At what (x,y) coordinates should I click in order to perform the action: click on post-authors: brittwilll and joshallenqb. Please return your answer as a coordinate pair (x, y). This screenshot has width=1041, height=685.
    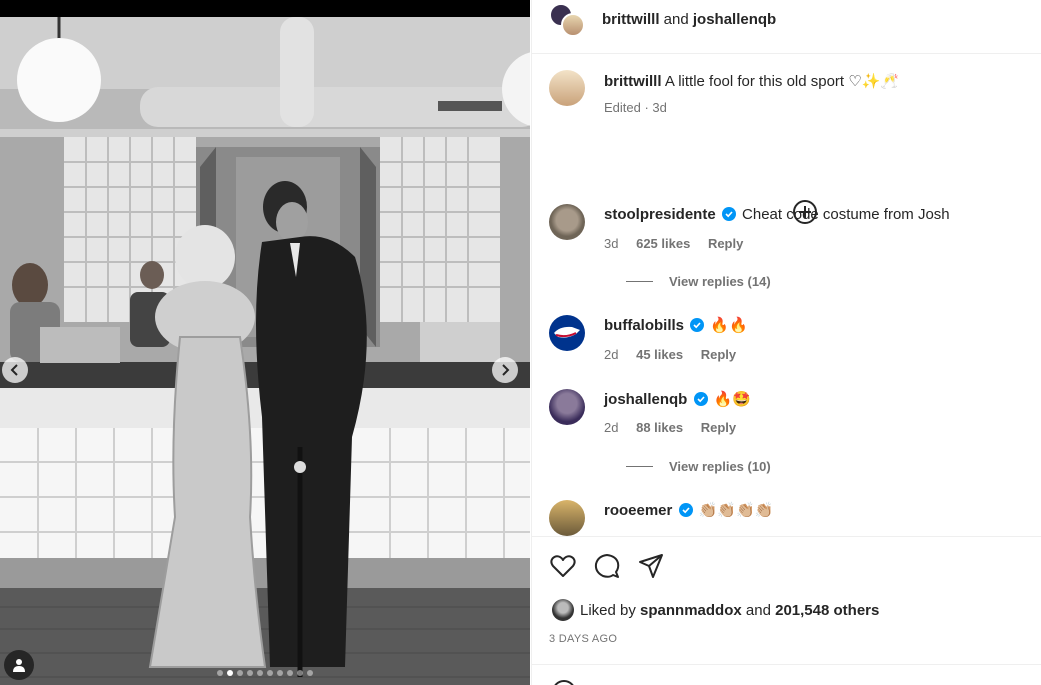
    Looking at the image, I should click on (689, 19).